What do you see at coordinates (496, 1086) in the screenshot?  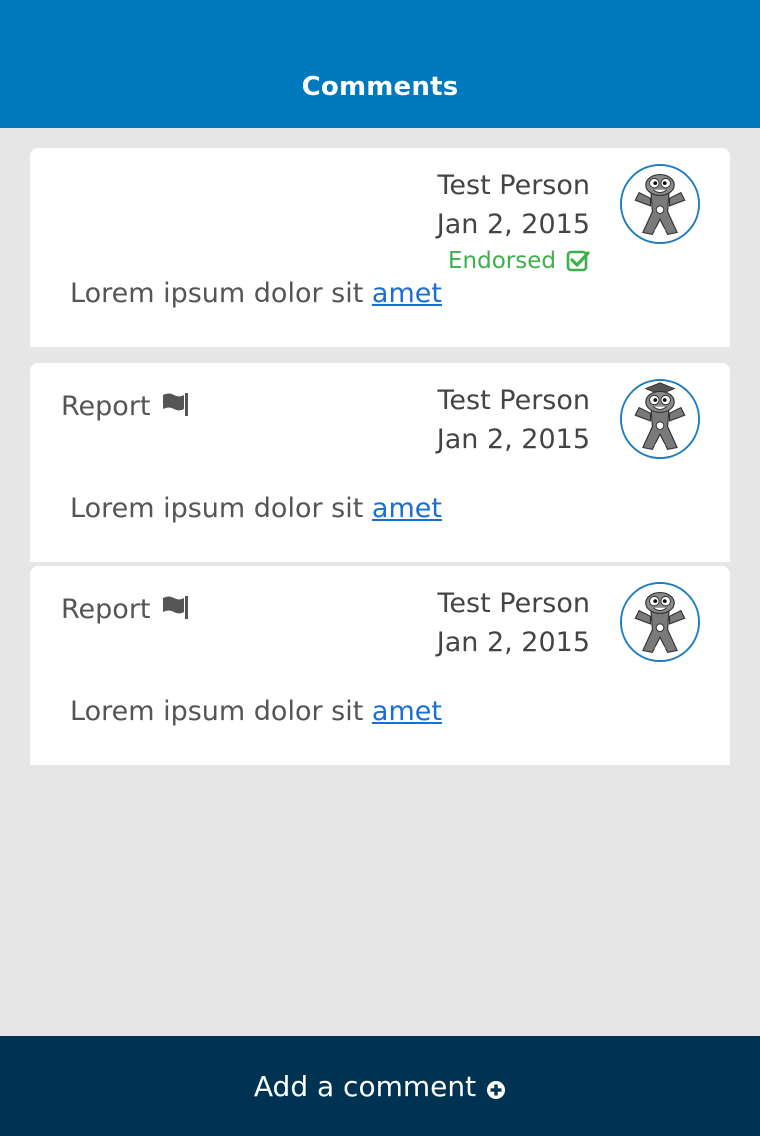 I see `plus-circle-icon` at bounding box center [496, 1086].